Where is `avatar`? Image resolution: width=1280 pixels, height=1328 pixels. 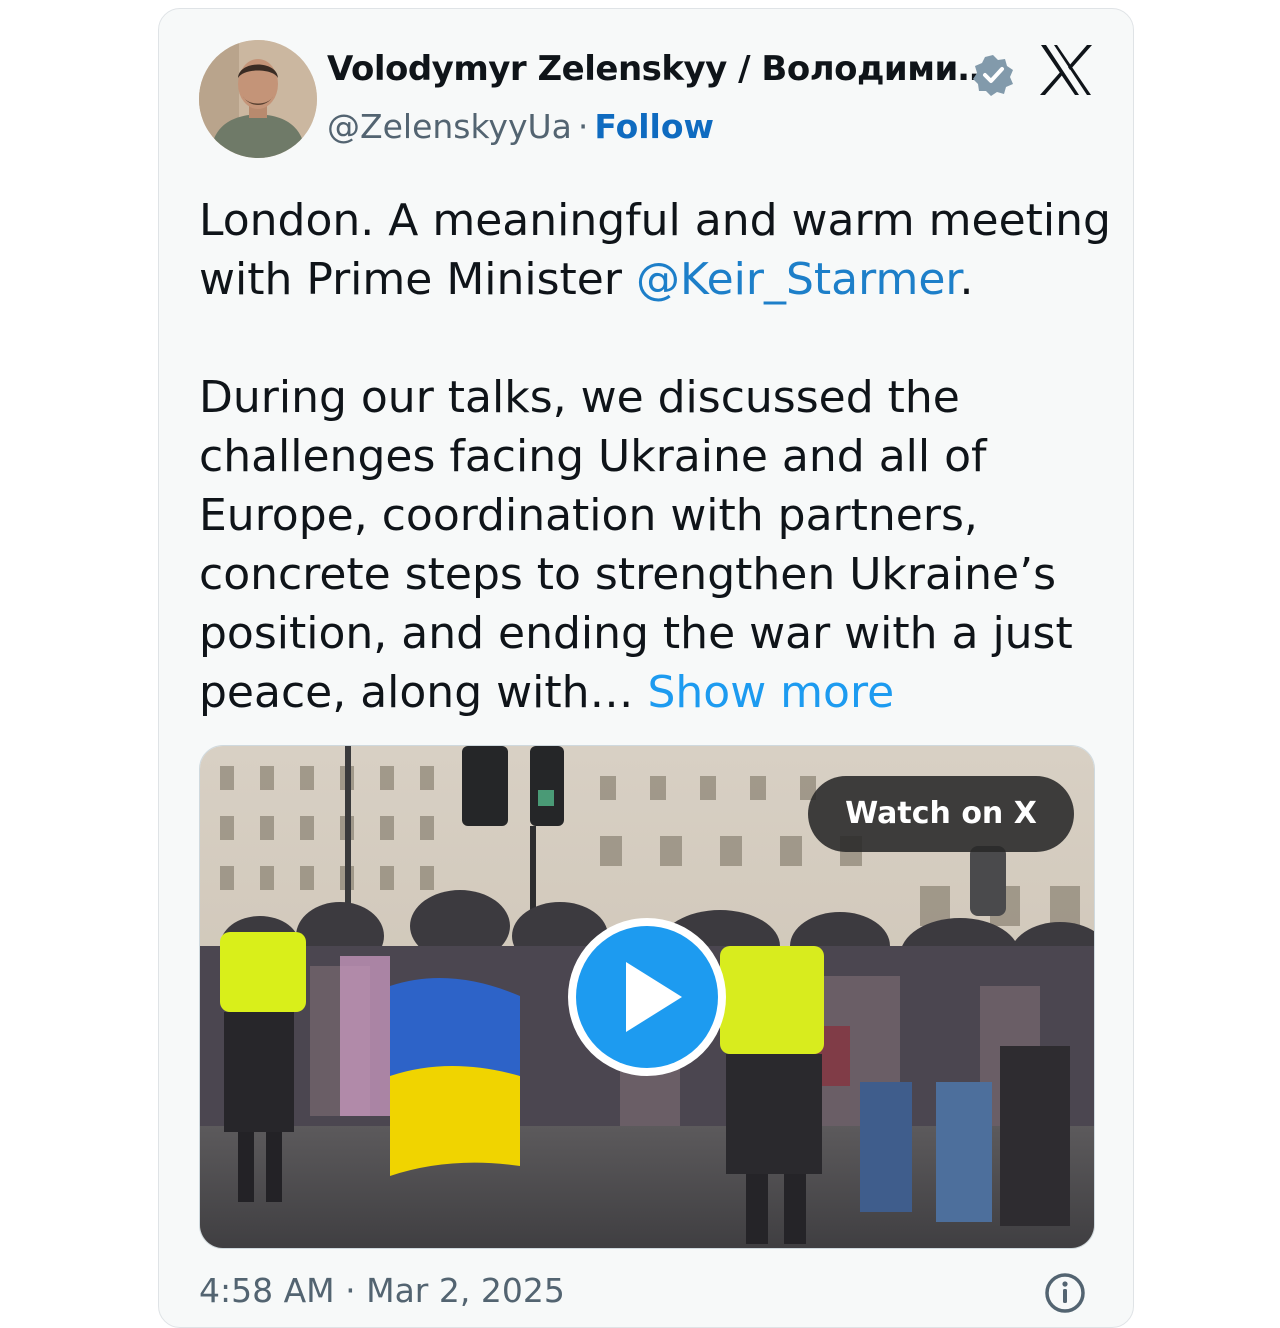 avatar is located at coordinates (258, 99).